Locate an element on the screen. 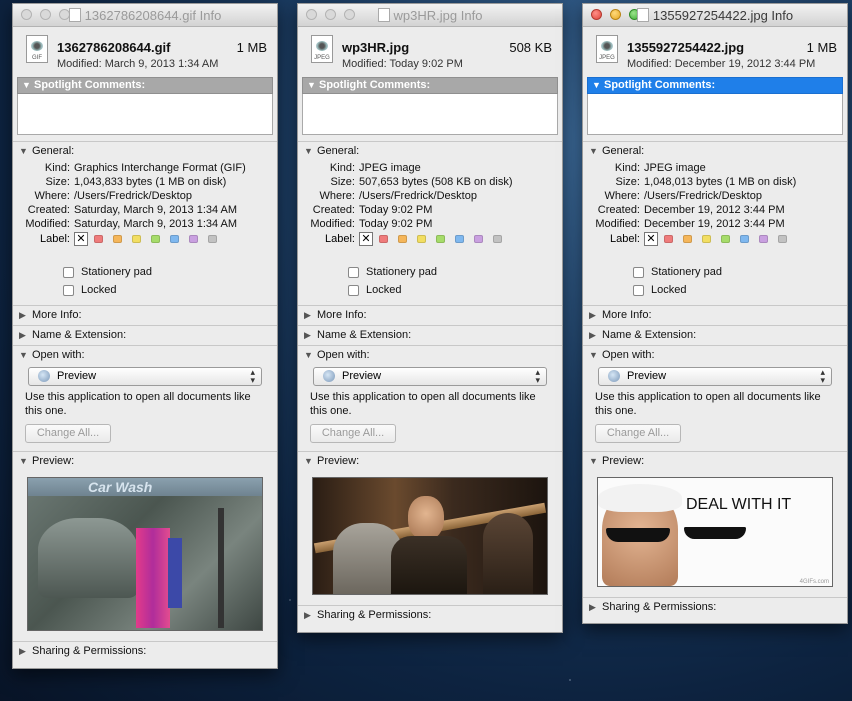 This screenshot has width=852, height=701. file-icon: GIF is located at coordinates (37, 49).